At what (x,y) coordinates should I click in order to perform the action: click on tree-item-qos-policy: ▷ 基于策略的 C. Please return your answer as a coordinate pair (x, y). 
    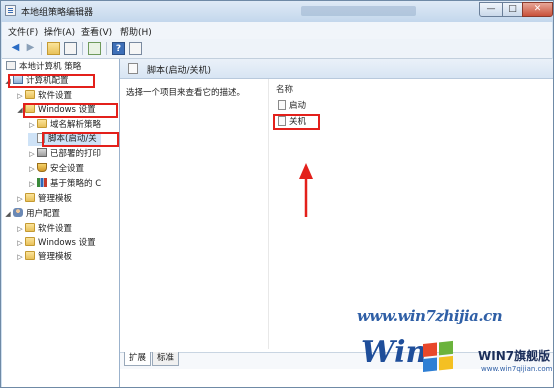
    Looking at the image, I should click on (64, 184).